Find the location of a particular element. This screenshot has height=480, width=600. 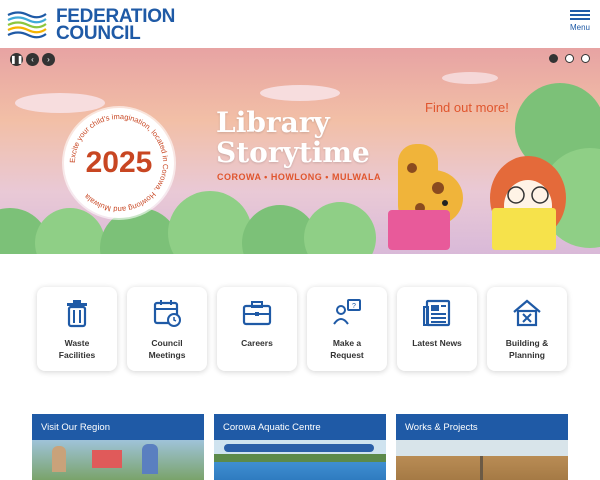

hero-subtitle: COROWA • HOWLONG • MULWALA is located at coordinates (299, 177).